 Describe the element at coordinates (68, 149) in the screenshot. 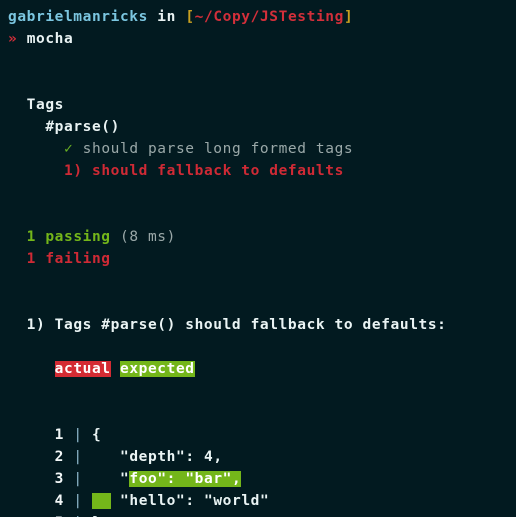

I see `check-icon: ✓` at that location.